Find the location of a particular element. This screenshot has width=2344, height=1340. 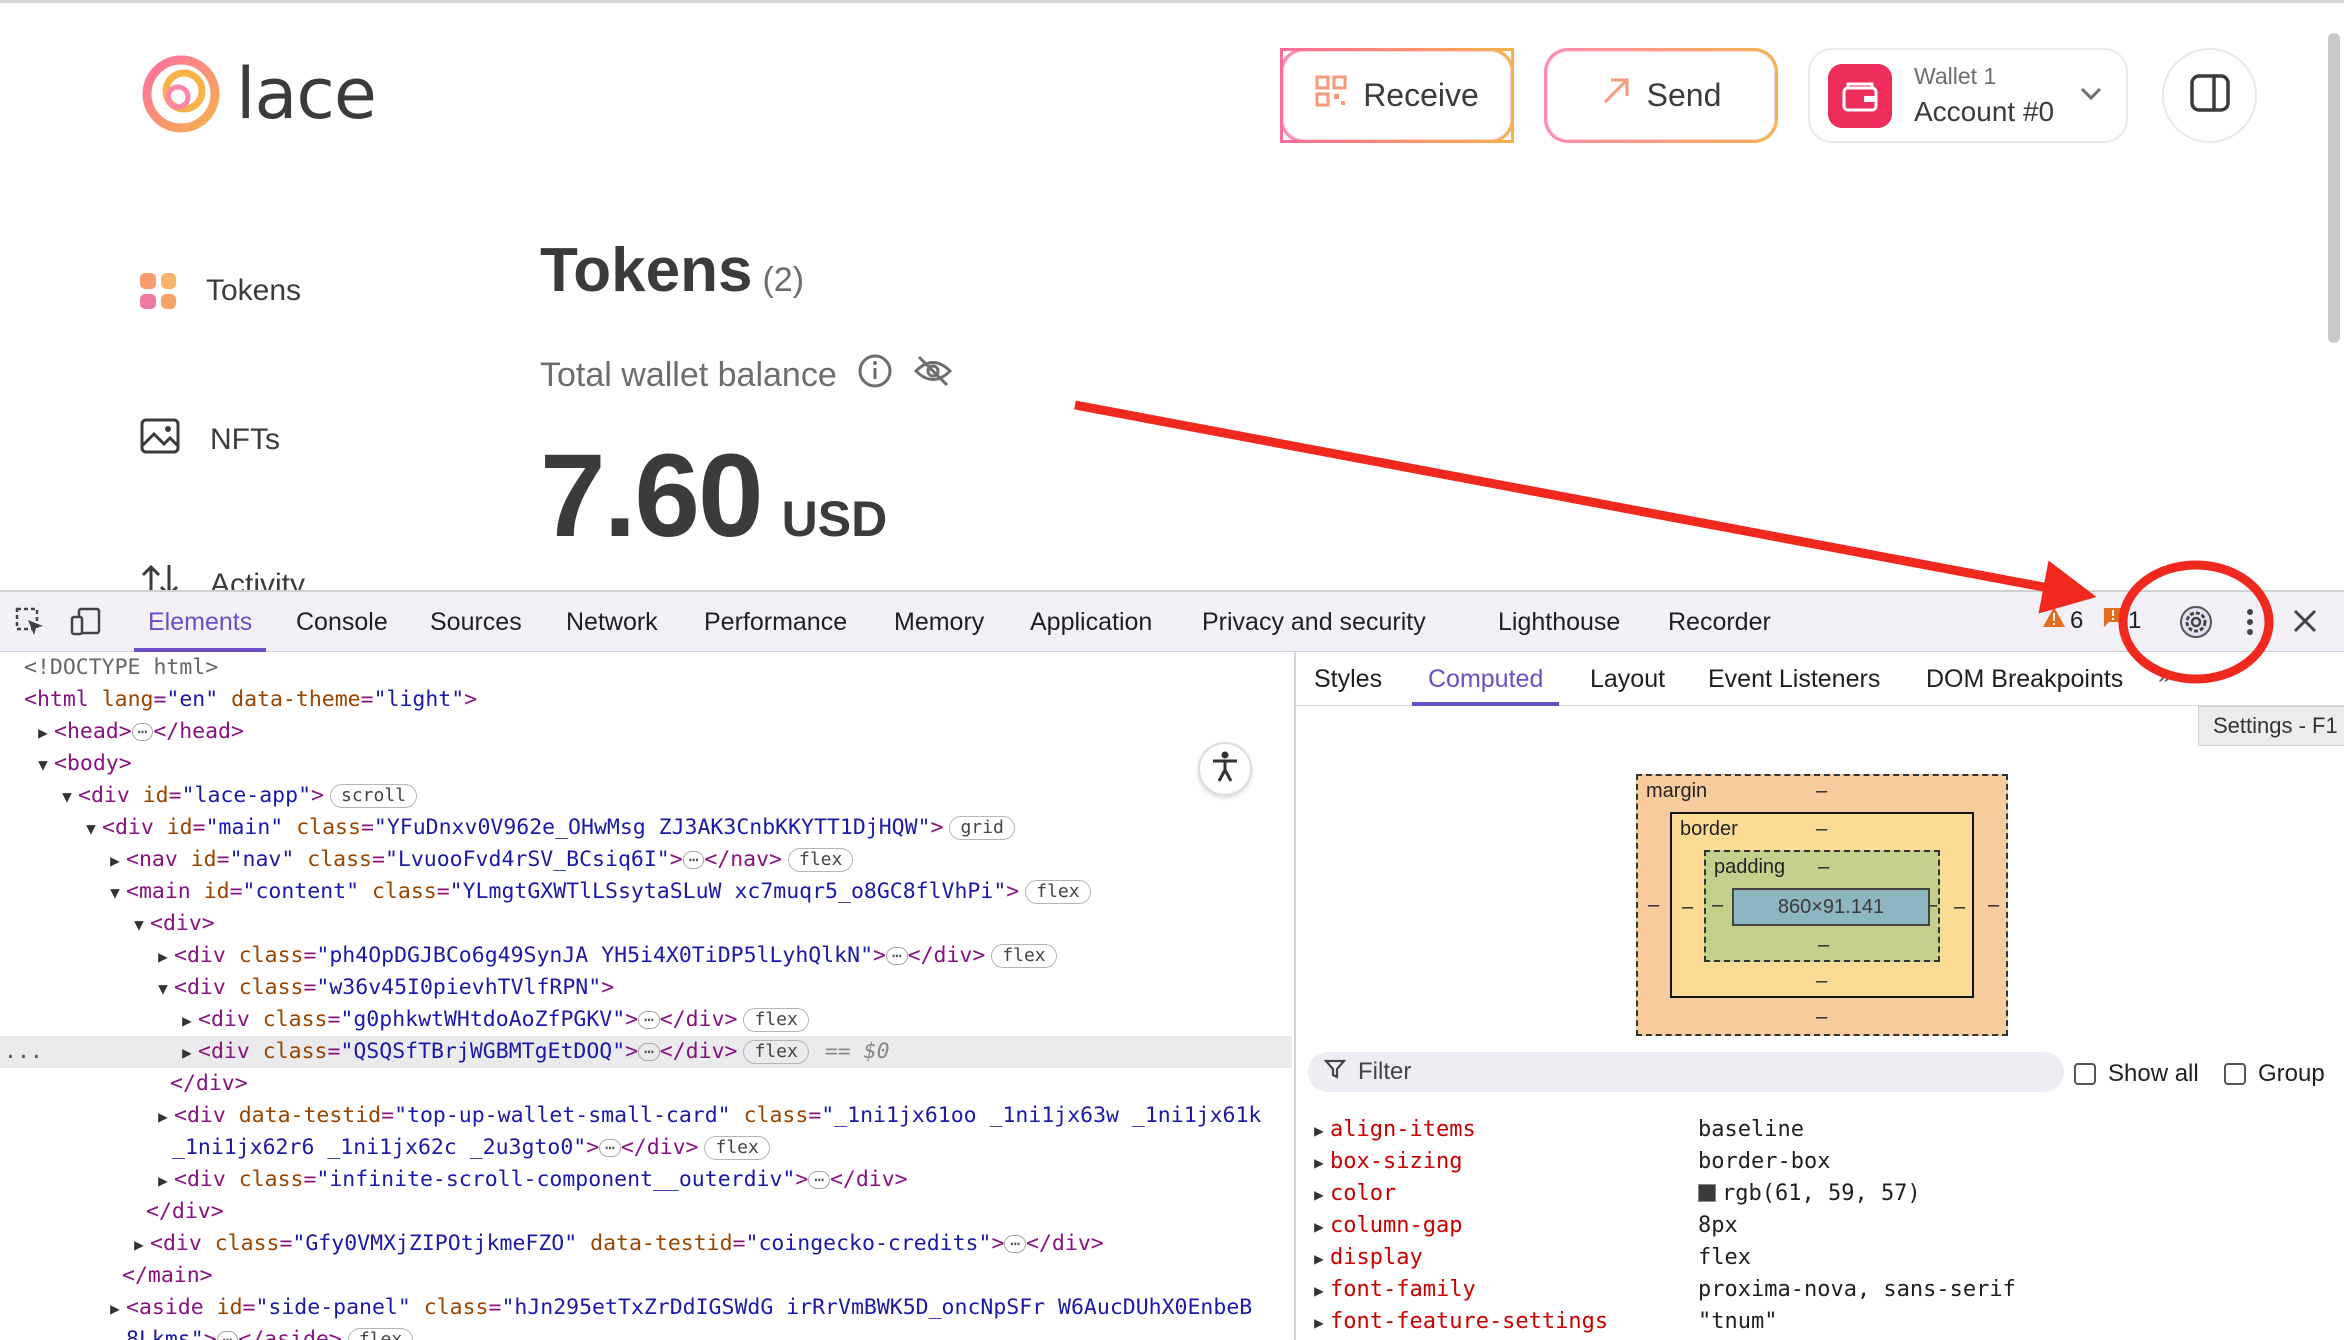

tab-console: Console is located at coordinates (342, 622).